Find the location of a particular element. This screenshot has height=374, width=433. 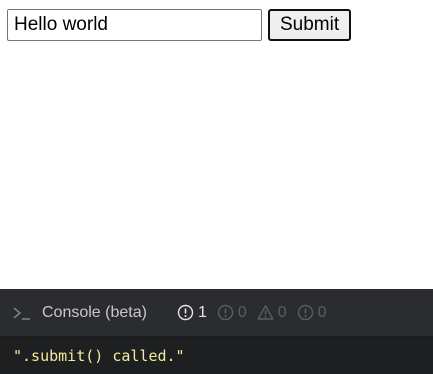

console-header: Console (beta) 1 0 0 0 is located at coordinates (216, 313).